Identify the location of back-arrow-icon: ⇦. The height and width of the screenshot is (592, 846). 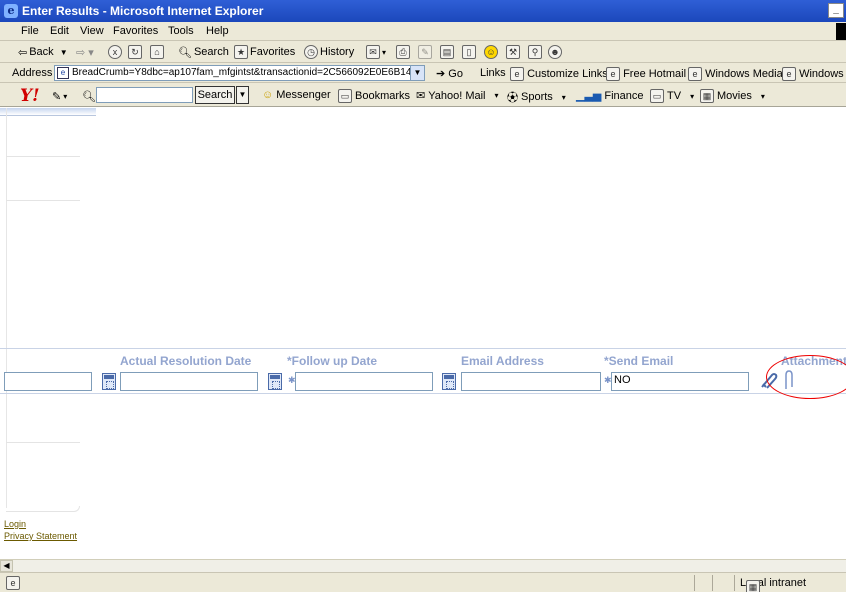
(23, 52).